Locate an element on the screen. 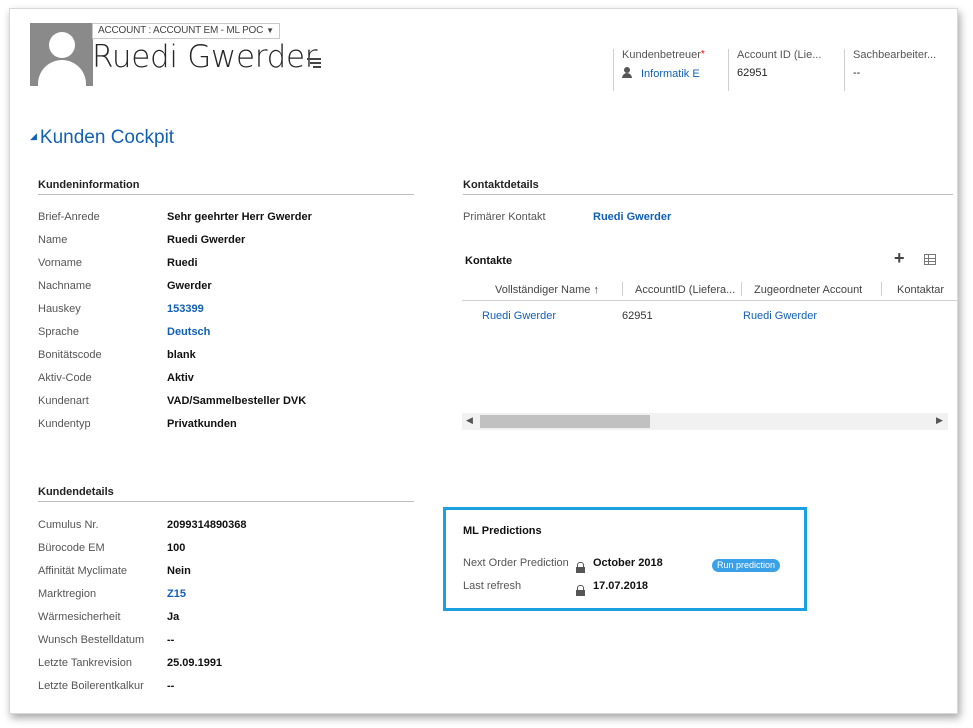 The image size is (973, 728). grid-cell-name-link: Ruedi Gwerder is located at coordinates (519, 316).